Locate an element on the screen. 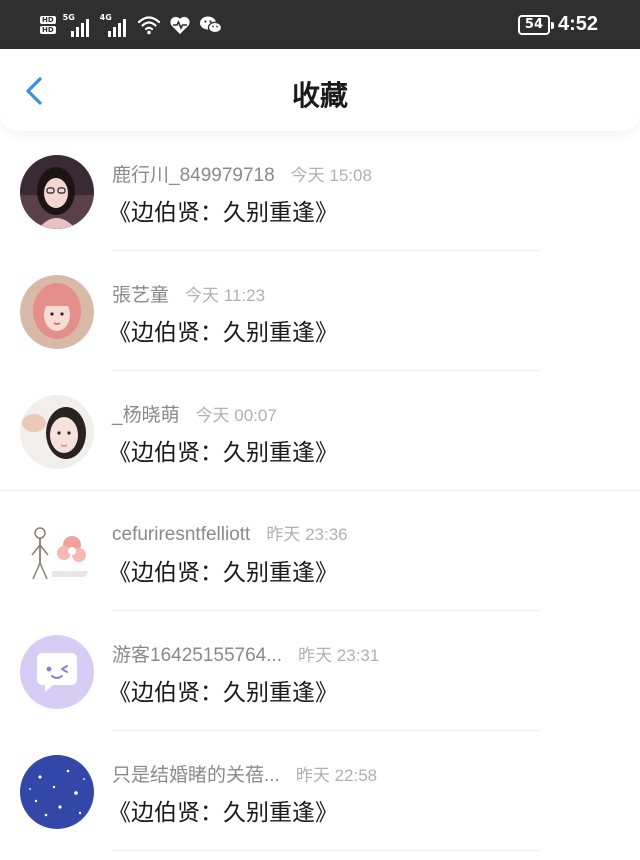 The height and width of the screenshot is (860, 640). timestamp: 昨天 23:31 is located at coordinates (339, 655).